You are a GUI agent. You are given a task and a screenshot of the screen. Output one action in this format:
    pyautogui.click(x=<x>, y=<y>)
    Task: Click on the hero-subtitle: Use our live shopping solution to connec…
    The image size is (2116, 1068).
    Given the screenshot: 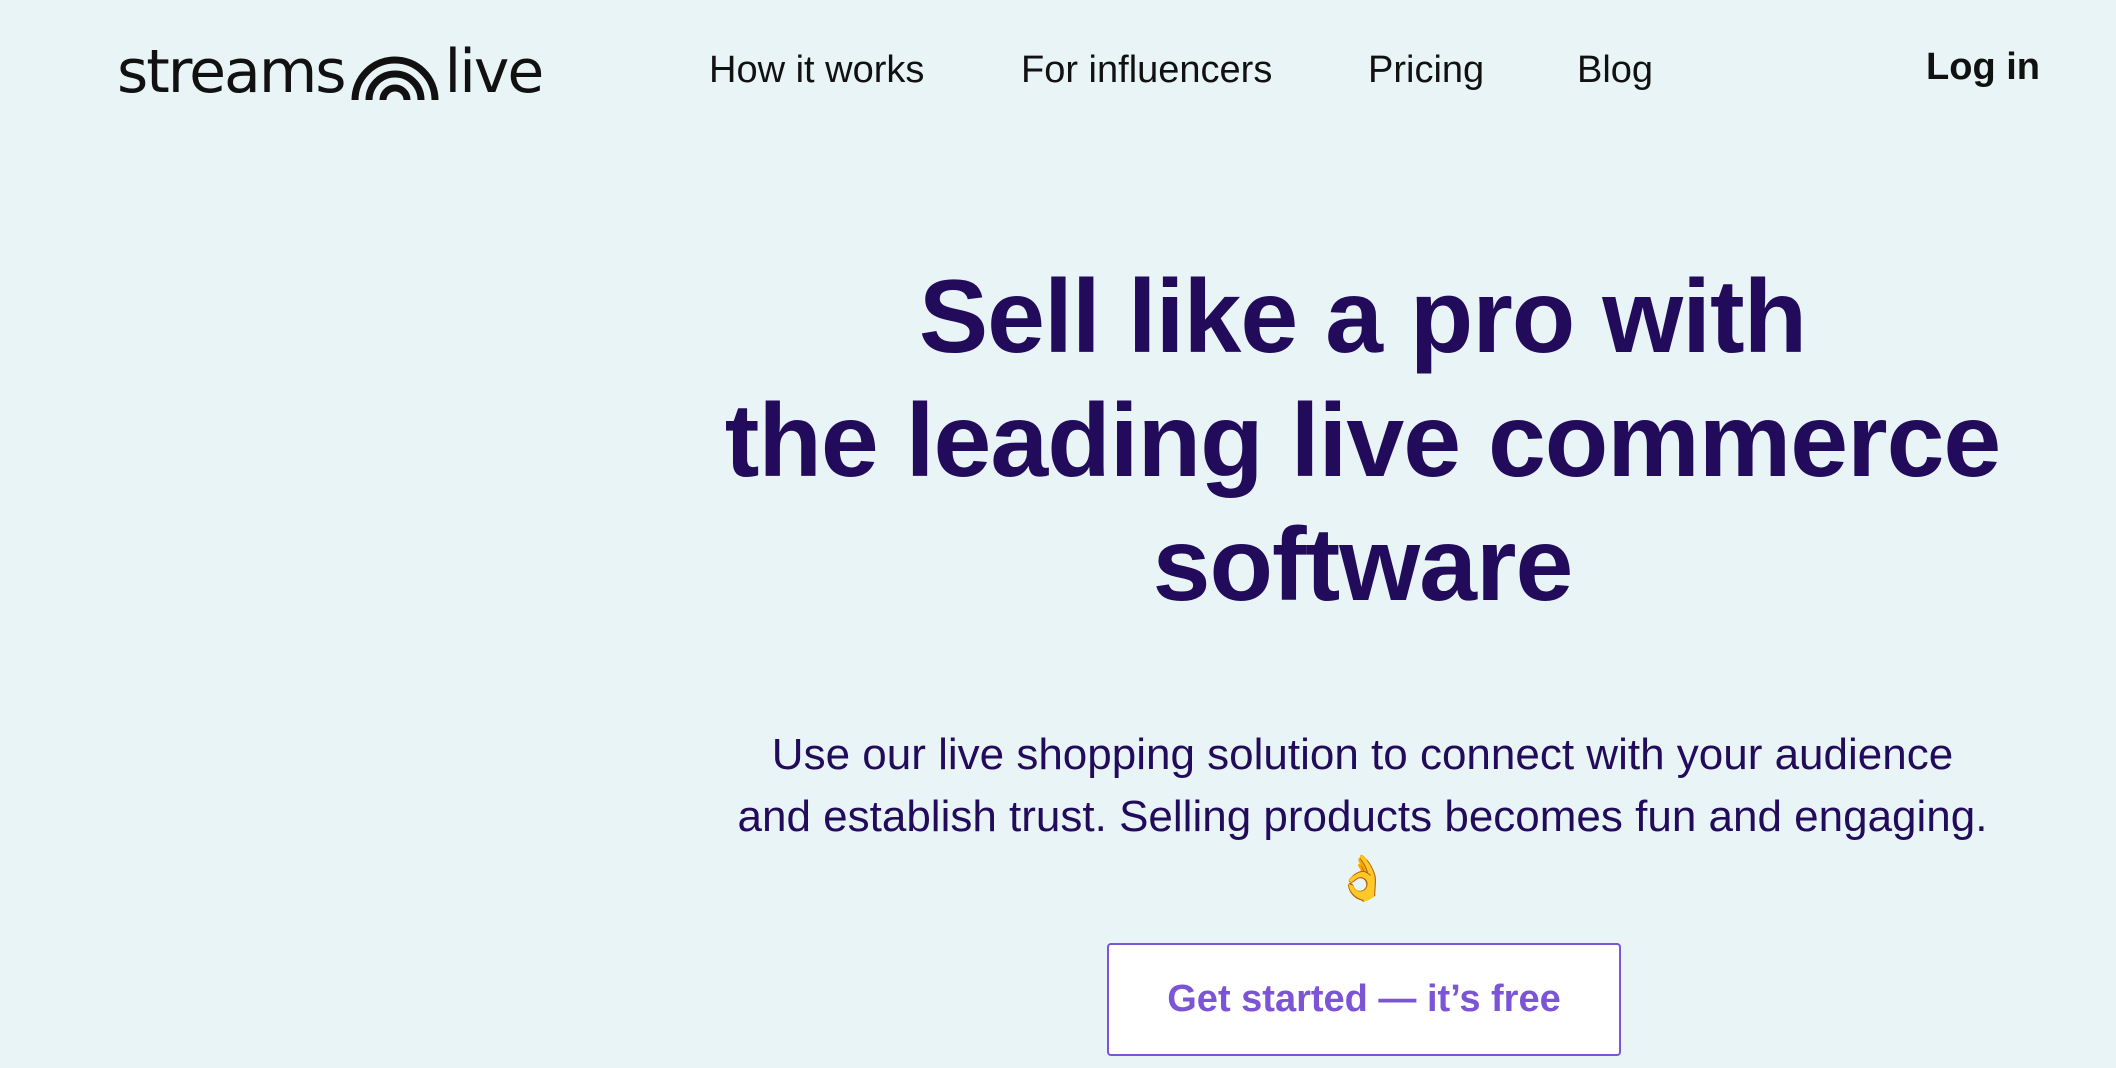 What is the action you would take?
    pyautogui.click(x=1358, y=817)
    